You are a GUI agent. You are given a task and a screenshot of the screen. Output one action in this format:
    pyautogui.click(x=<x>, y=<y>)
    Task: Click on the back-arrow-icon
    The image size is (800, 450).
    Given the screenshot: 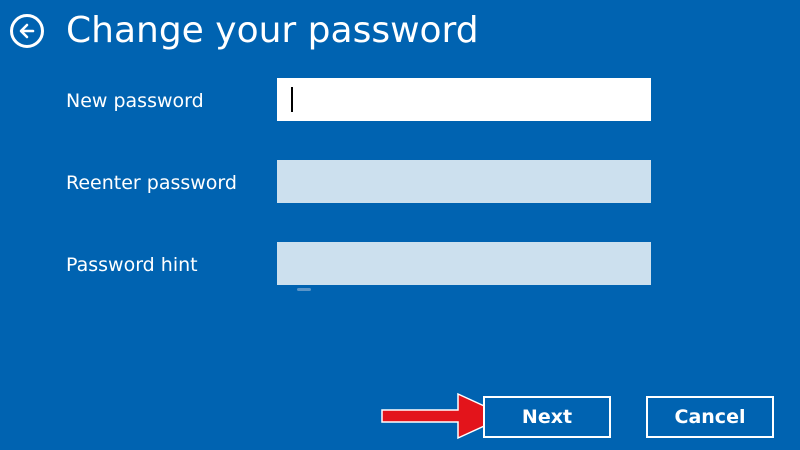 What is the action you would take?
    pyautogui.click(x=27, y=31)
    